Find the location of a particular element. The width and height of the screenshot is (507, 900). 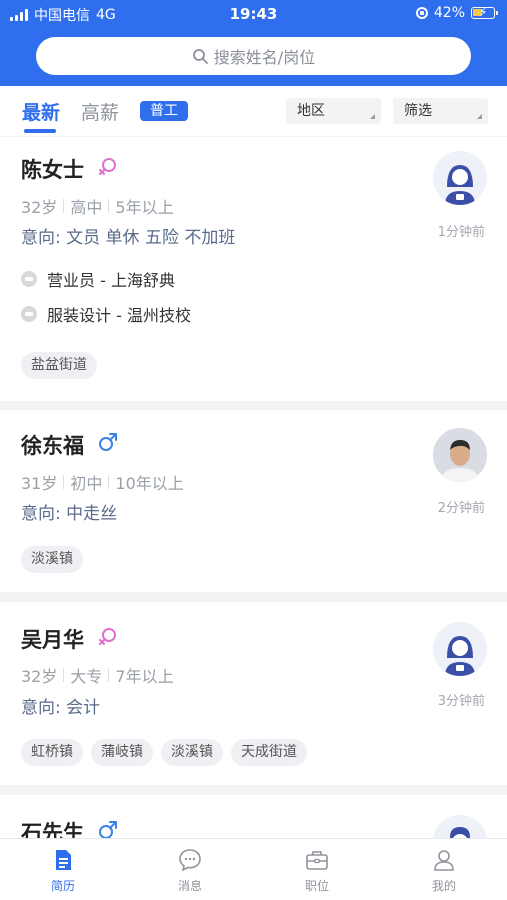

education-history-text: 服装设计 - 温州技校 is located at coordinates (119, 315).